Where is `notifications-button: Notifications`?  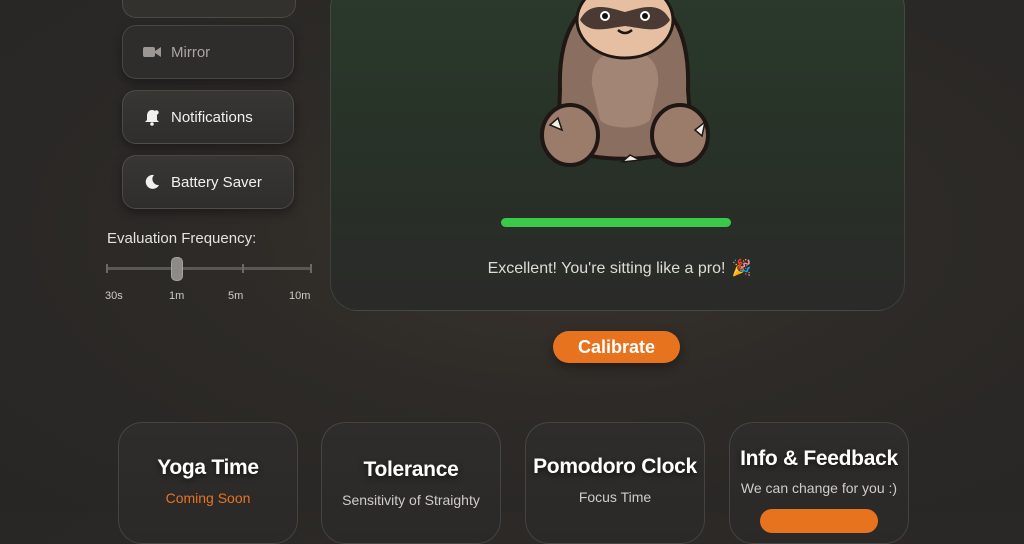 notifications-button: Notifications is located at coordinates (208, 117).